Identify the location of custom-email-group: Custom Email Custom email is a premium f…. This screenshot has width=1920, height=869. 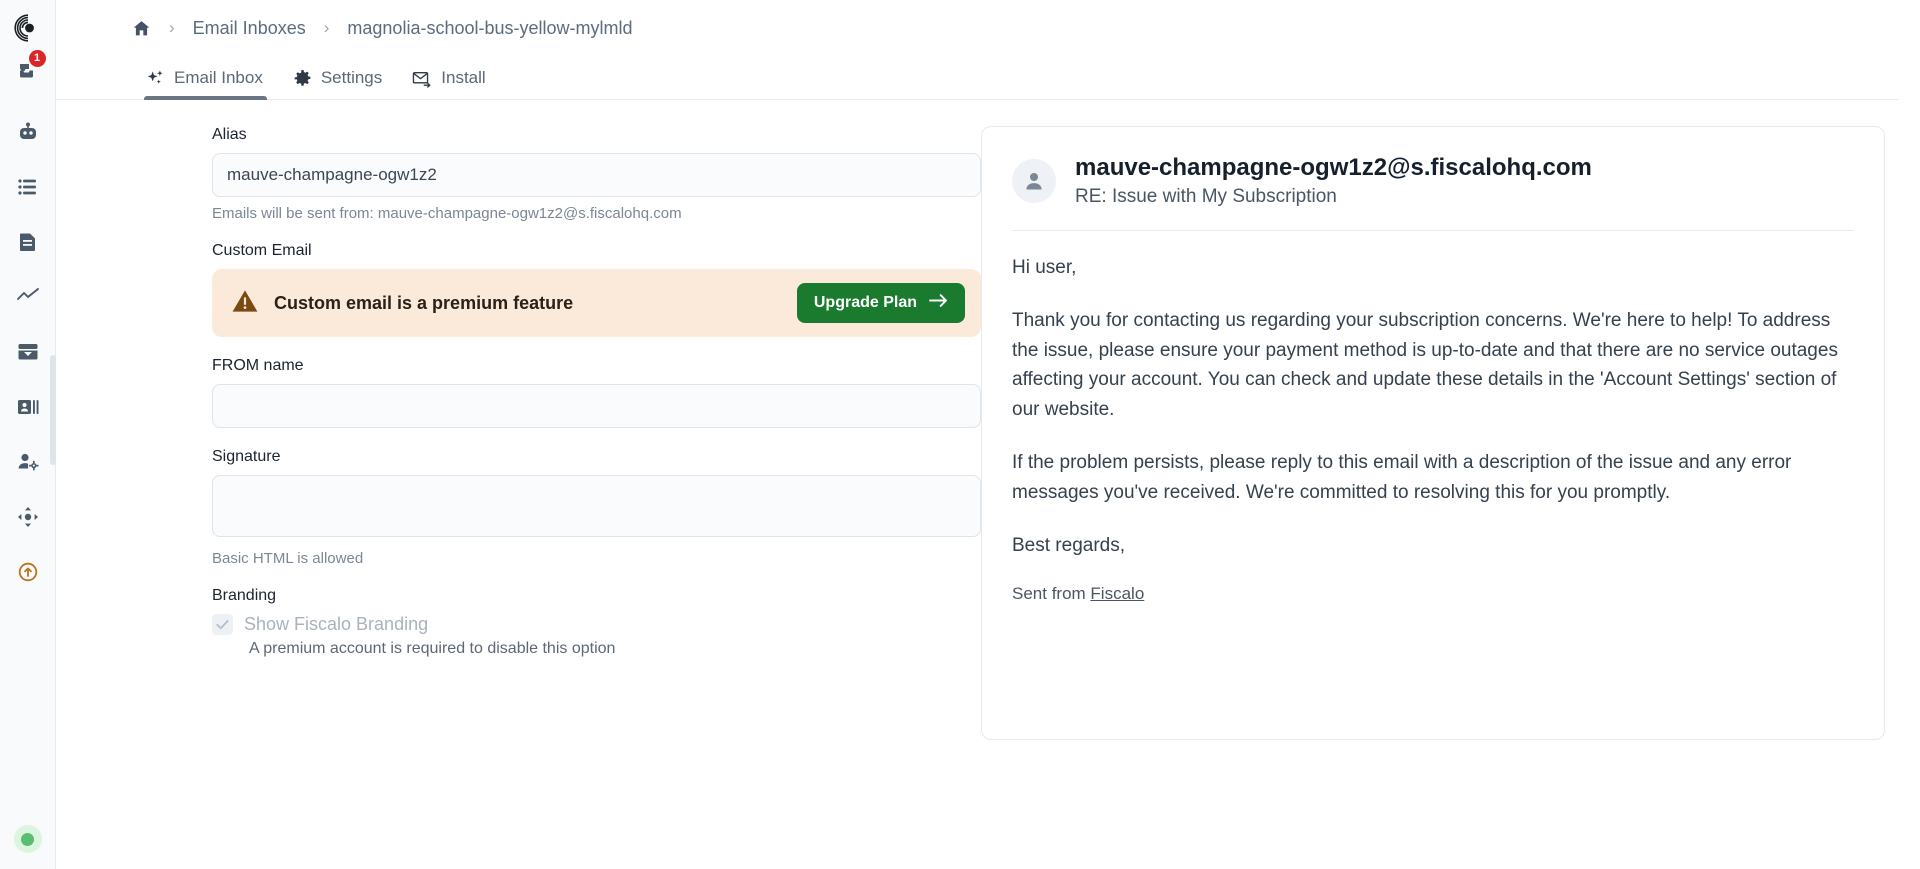
(596, 289).